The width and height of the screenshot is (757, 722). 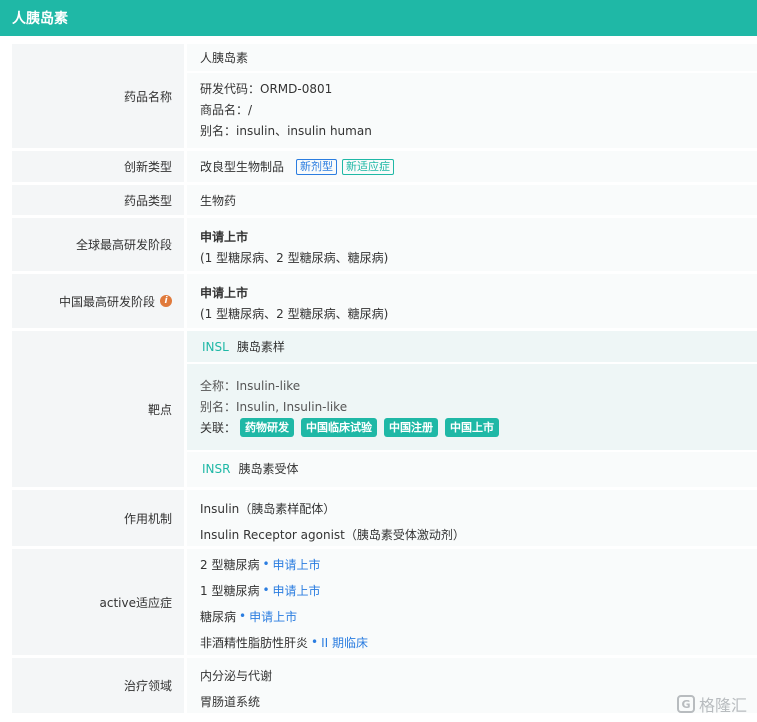 I want to click on row-china-stage: 中国最高研发阶段 i 申请上市 (1 型糖尿病、2 型糖尿病、糖尿病), so click(x=384, y=302).